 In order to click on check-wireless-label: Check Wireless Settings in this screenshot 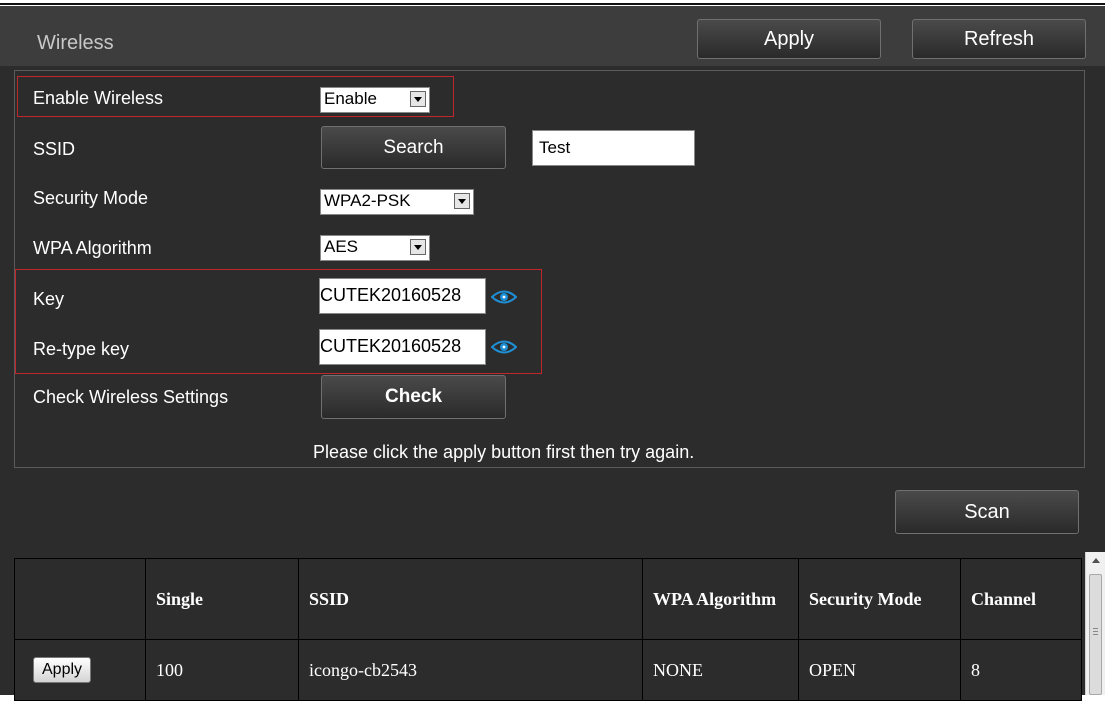, I will do `click(131, 397)`.